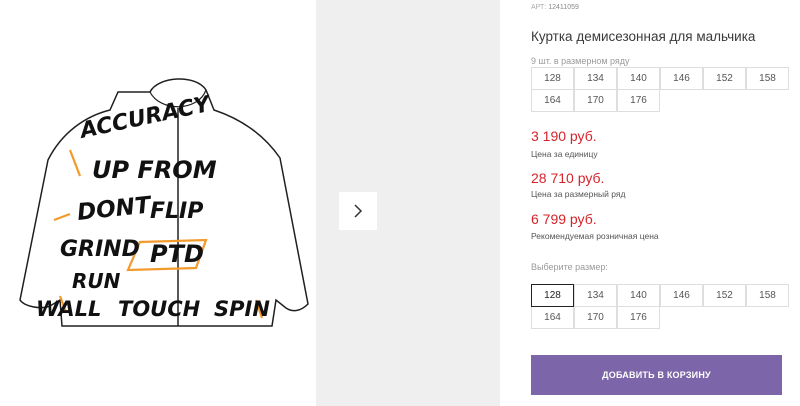 The height and width of the screenshot is (406, 800). I want to click on print-text: SPIN, so click(242, 309).